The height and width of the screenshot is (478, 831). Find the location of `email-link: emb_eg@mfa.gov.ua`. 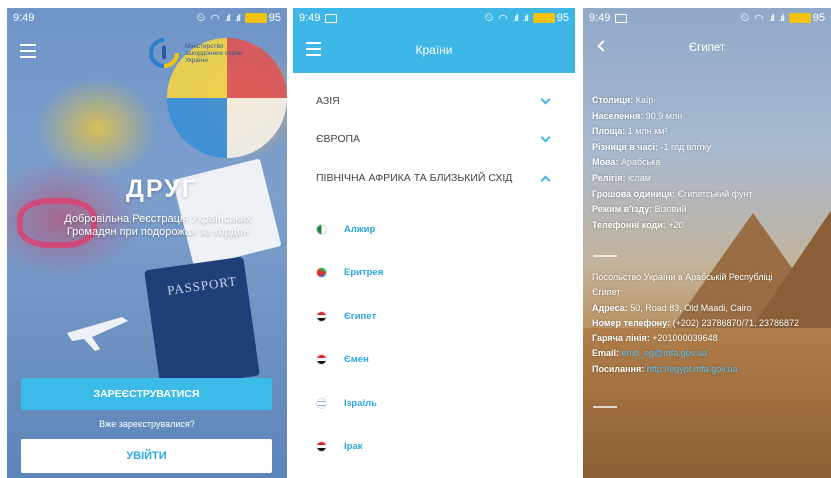

email-link: emb_eg@mfa.gov.ua is located at coordinates (665, 353).